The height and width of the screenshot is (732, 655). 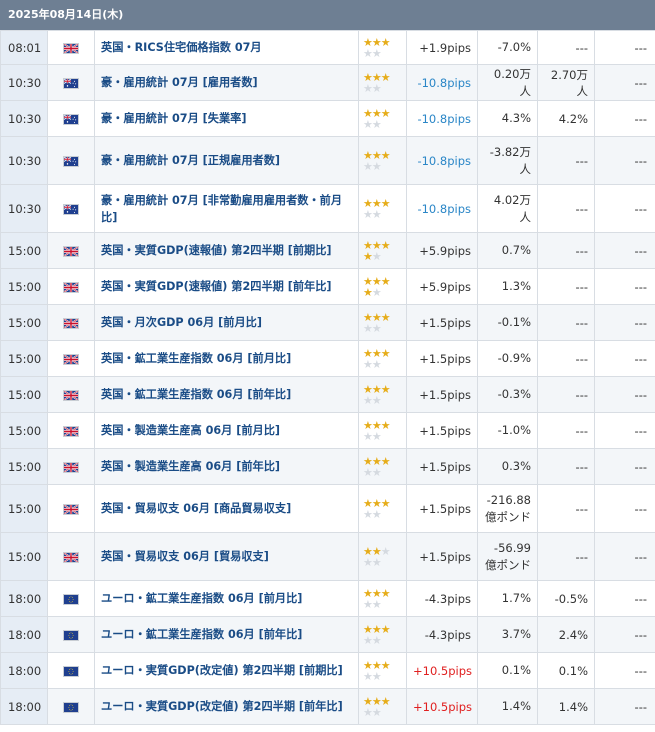 I want to click on event-time: 18:00, so click(x=24, y=670).